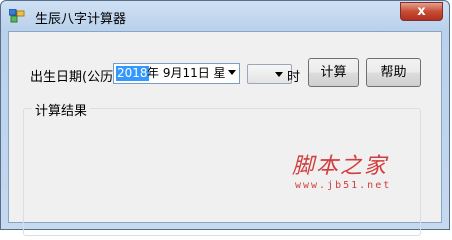 The width and height of the screenshot is (452, 240). I want to click on date-year-segment: 2018, so click(132, 73).